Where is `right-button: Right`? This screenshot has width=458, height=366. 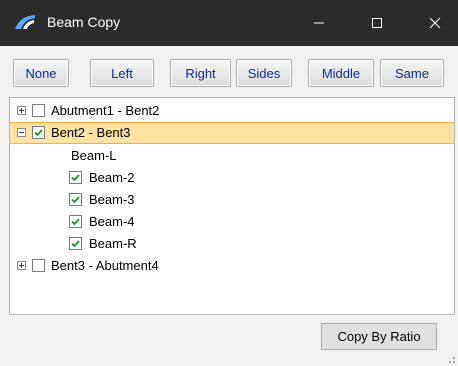 right-button: Right is located at coordinates (200, 73).